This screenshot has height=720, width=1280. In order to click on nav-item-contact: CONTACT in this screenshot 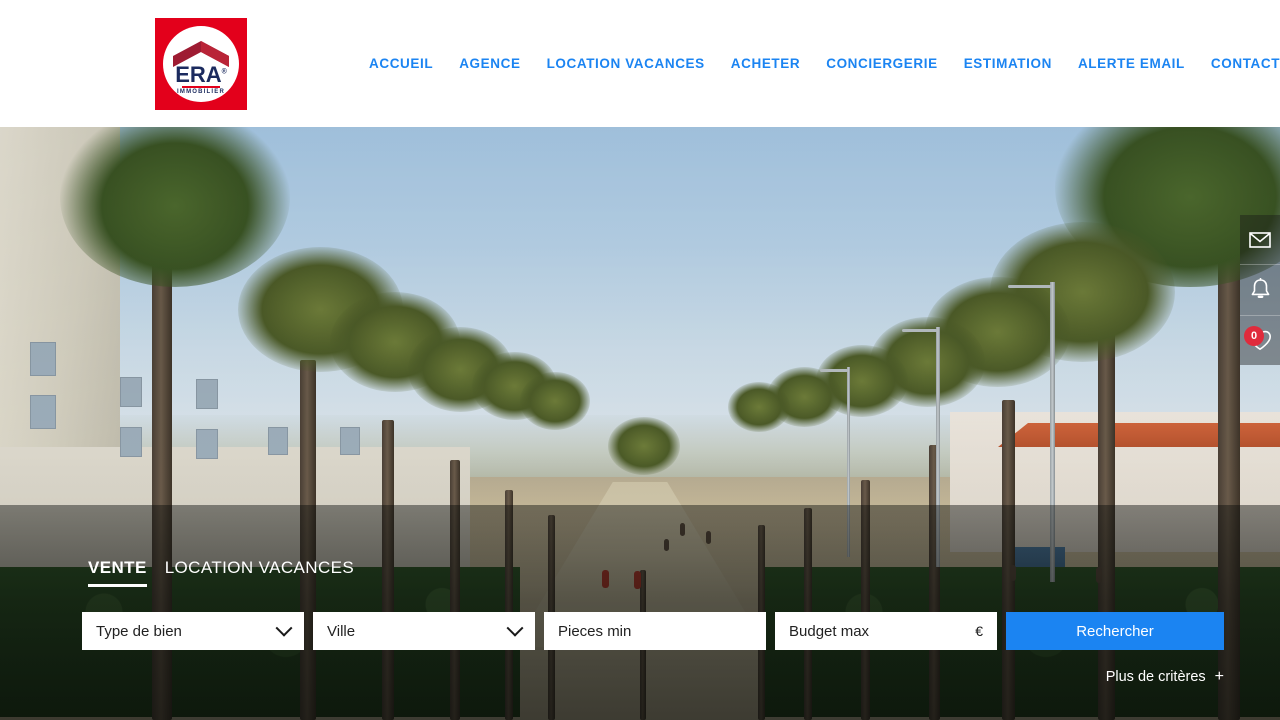, I will do `click(1239, 63)`.